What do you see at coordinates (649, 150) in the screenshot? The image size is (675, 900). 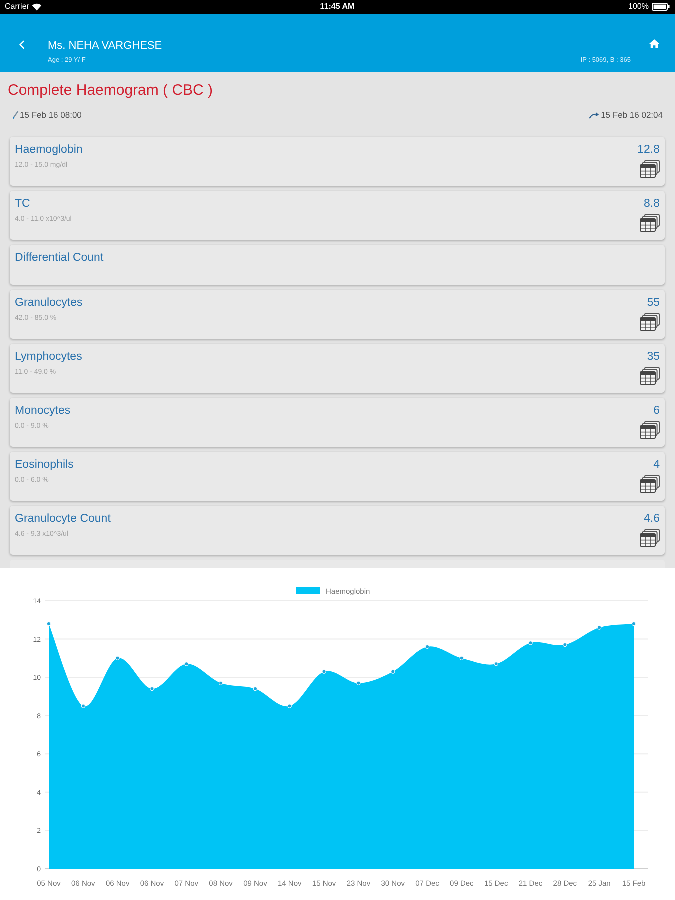 I see `result-value: 12.8` at bounding box center [649, 150].